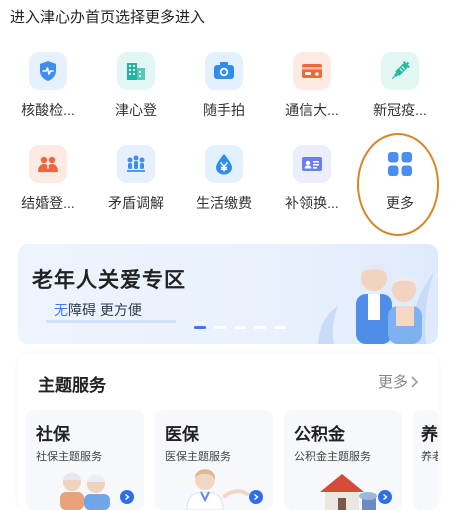 This screenshot has height=510, width=454. I want to click on card-subtitle: 社保主题服务, so click(69, 457).